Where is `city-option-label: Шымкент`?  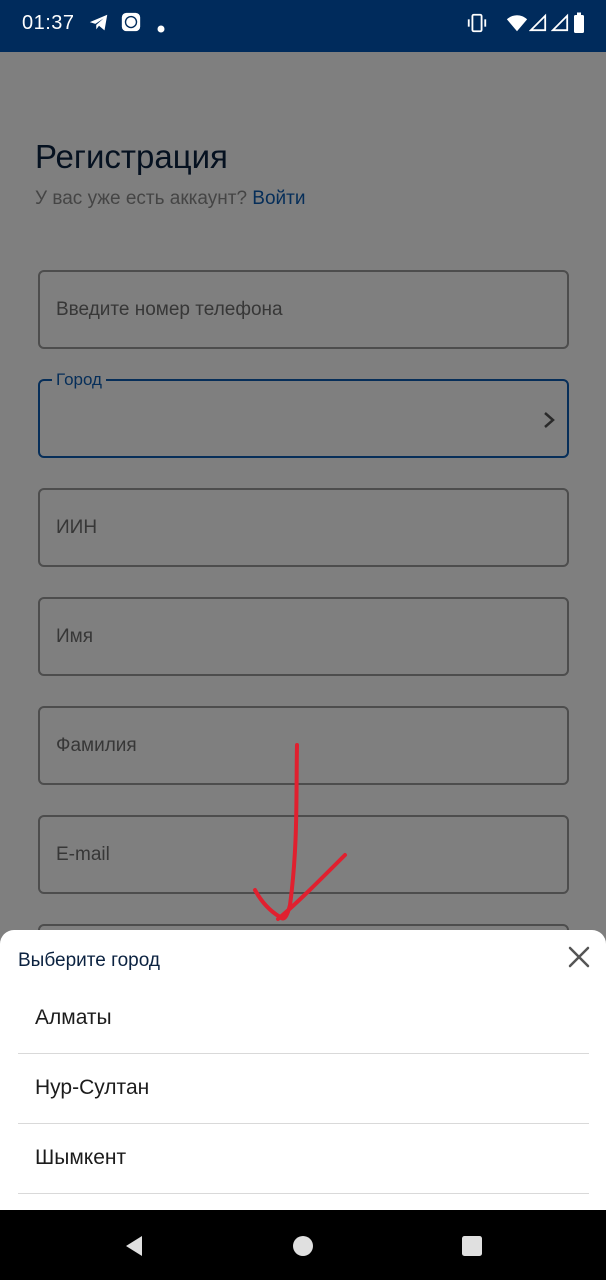
city-option-label: Шымкент is located at coordinates (81, 1157).